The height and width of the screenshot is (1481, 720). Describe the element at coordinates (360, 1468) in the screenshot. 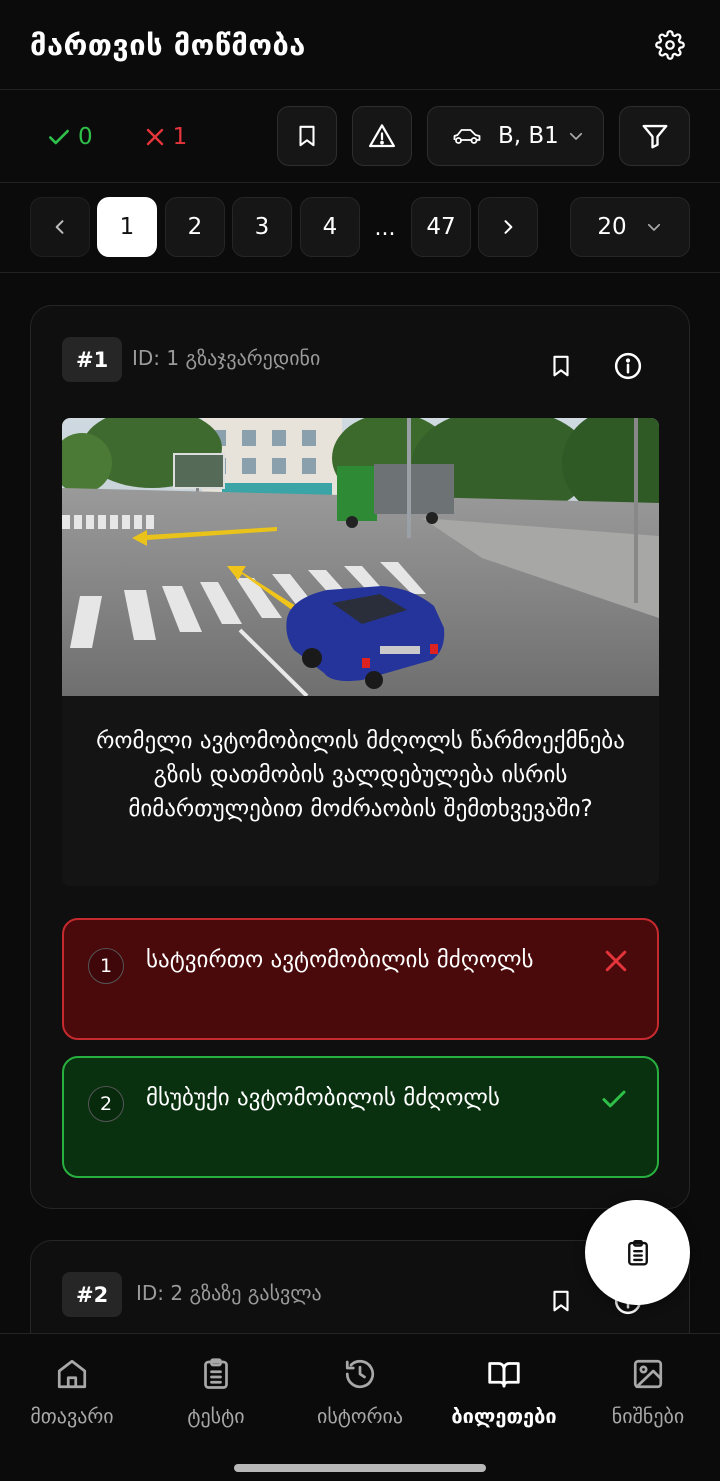

I see `home-indicator` at that location.